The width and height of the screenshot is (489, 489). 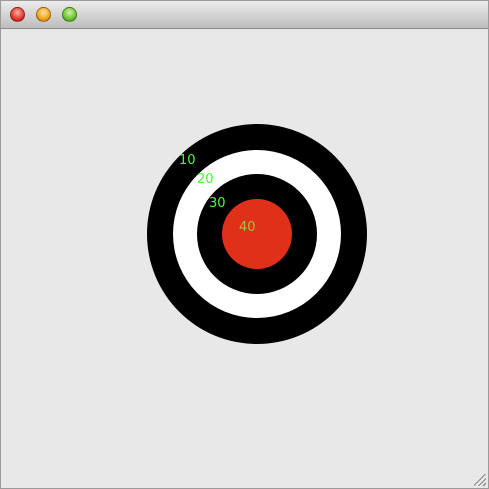 I want to click on title-bar, so click(x=244, y=15).